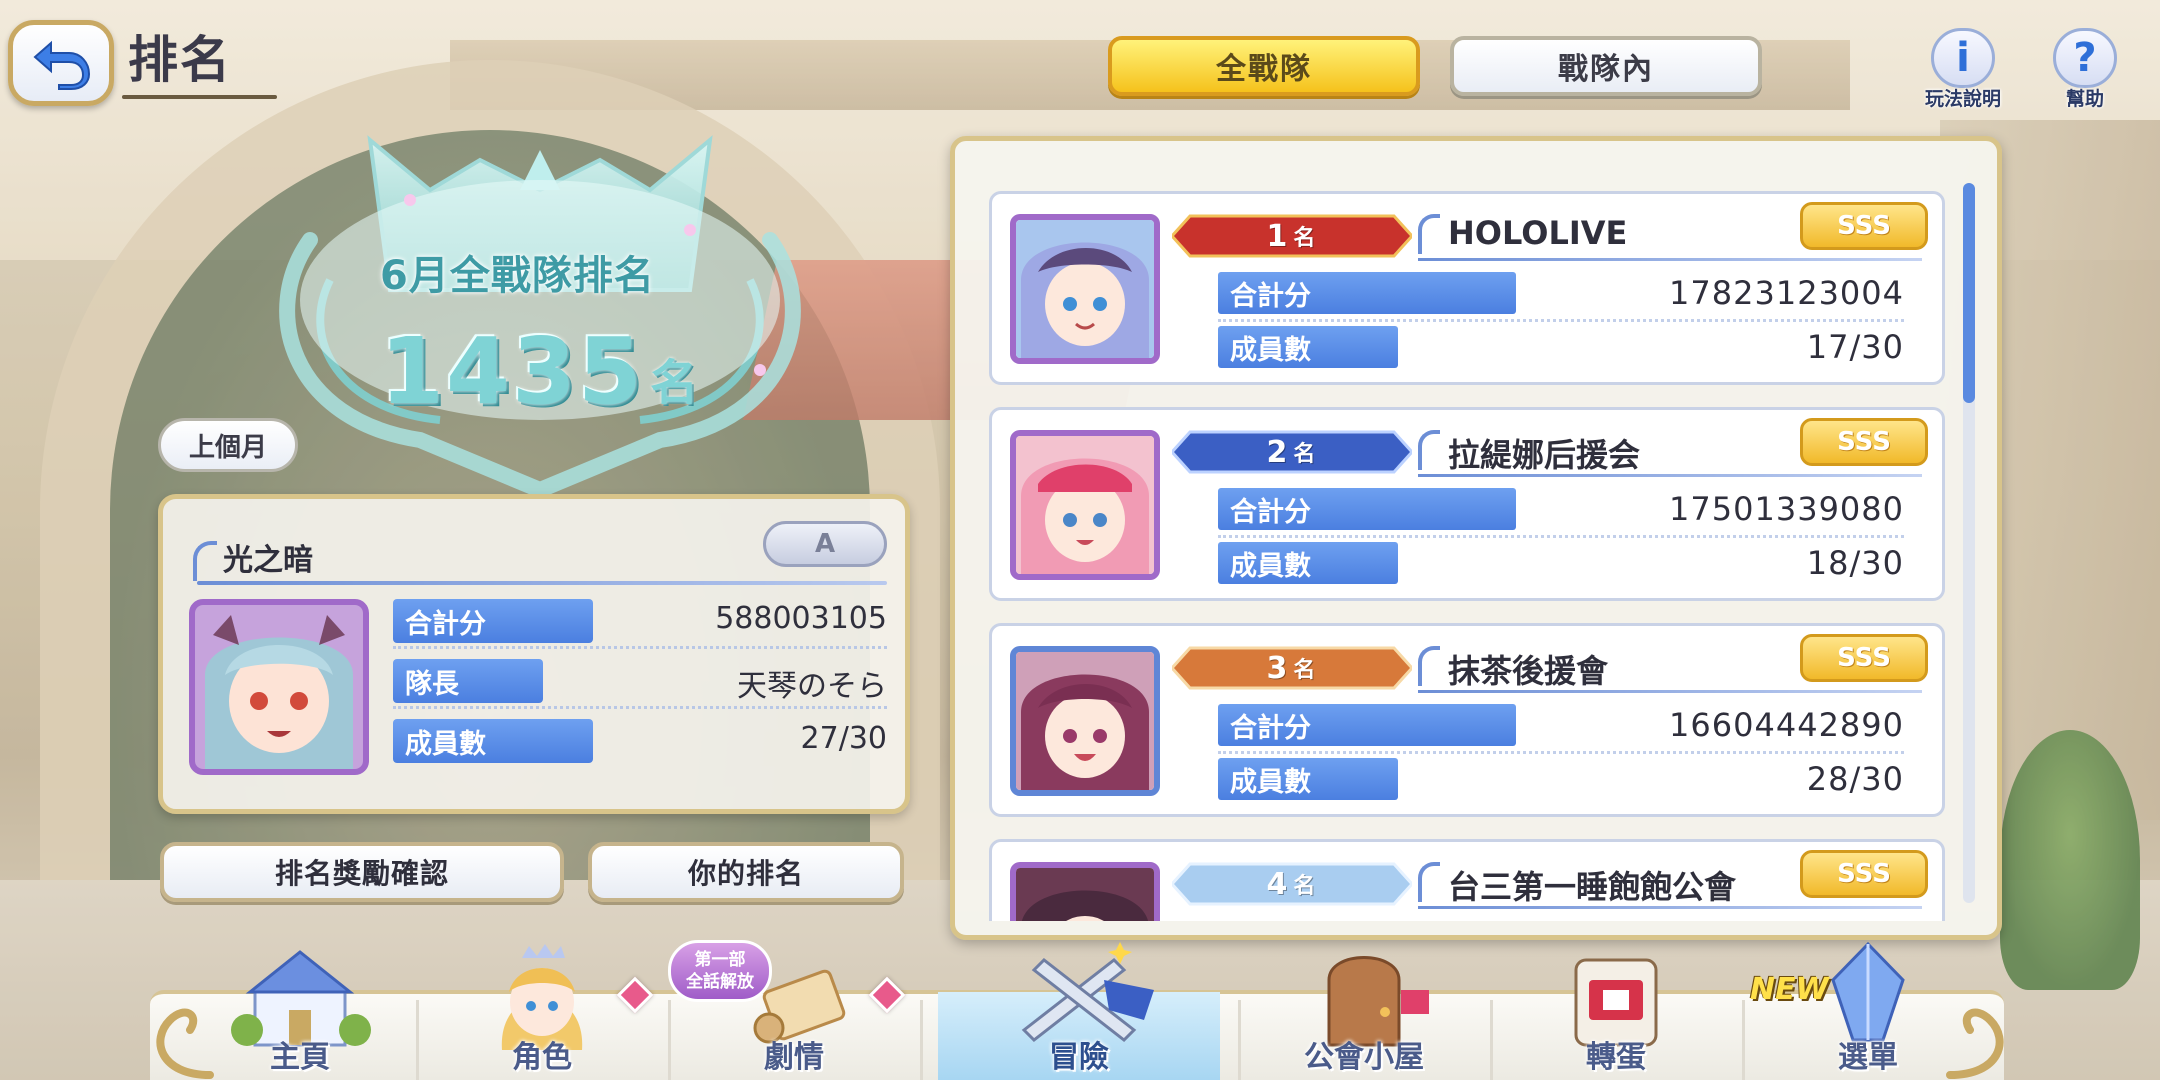 This screenshot has height=1080, width=2160. Describe the element at coordinates (1969, 543) in the screenshot. I see `ranking-scrollbar` at that location.